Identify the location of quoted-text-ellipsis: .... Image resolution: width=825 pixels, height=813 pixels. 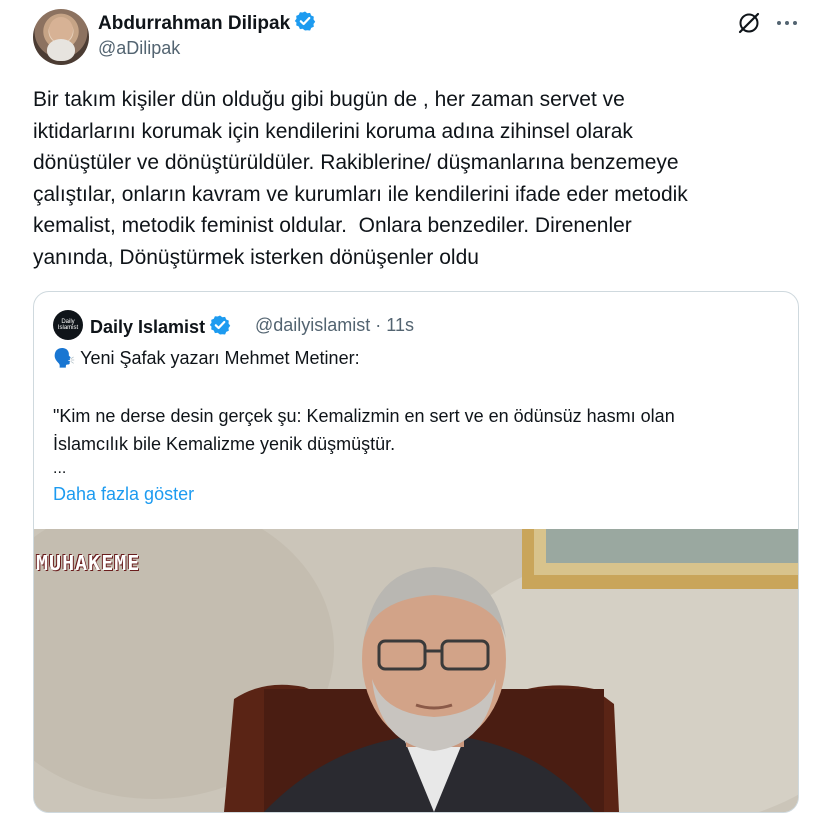
(60, 468).